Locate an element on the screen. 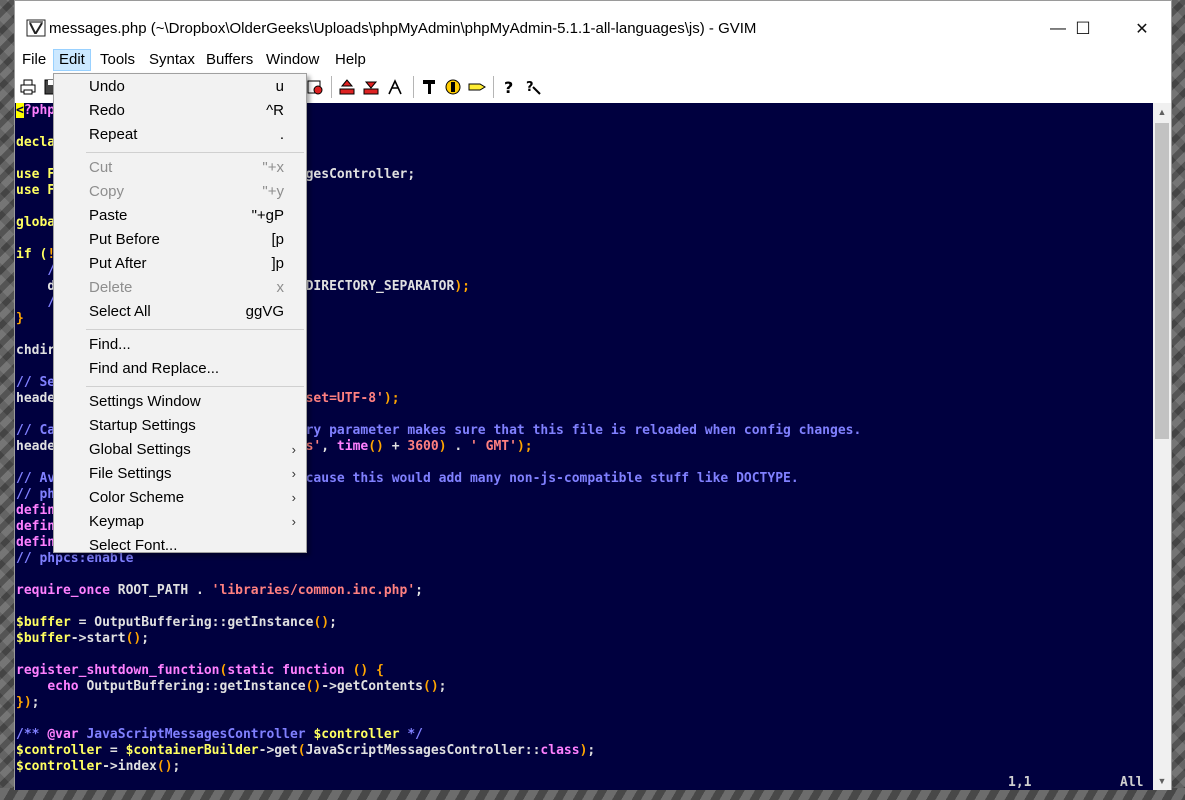 The width and height of the screenshot is (1185, 800). maximize-button: ☐ is located at coordinates (1083, 29).